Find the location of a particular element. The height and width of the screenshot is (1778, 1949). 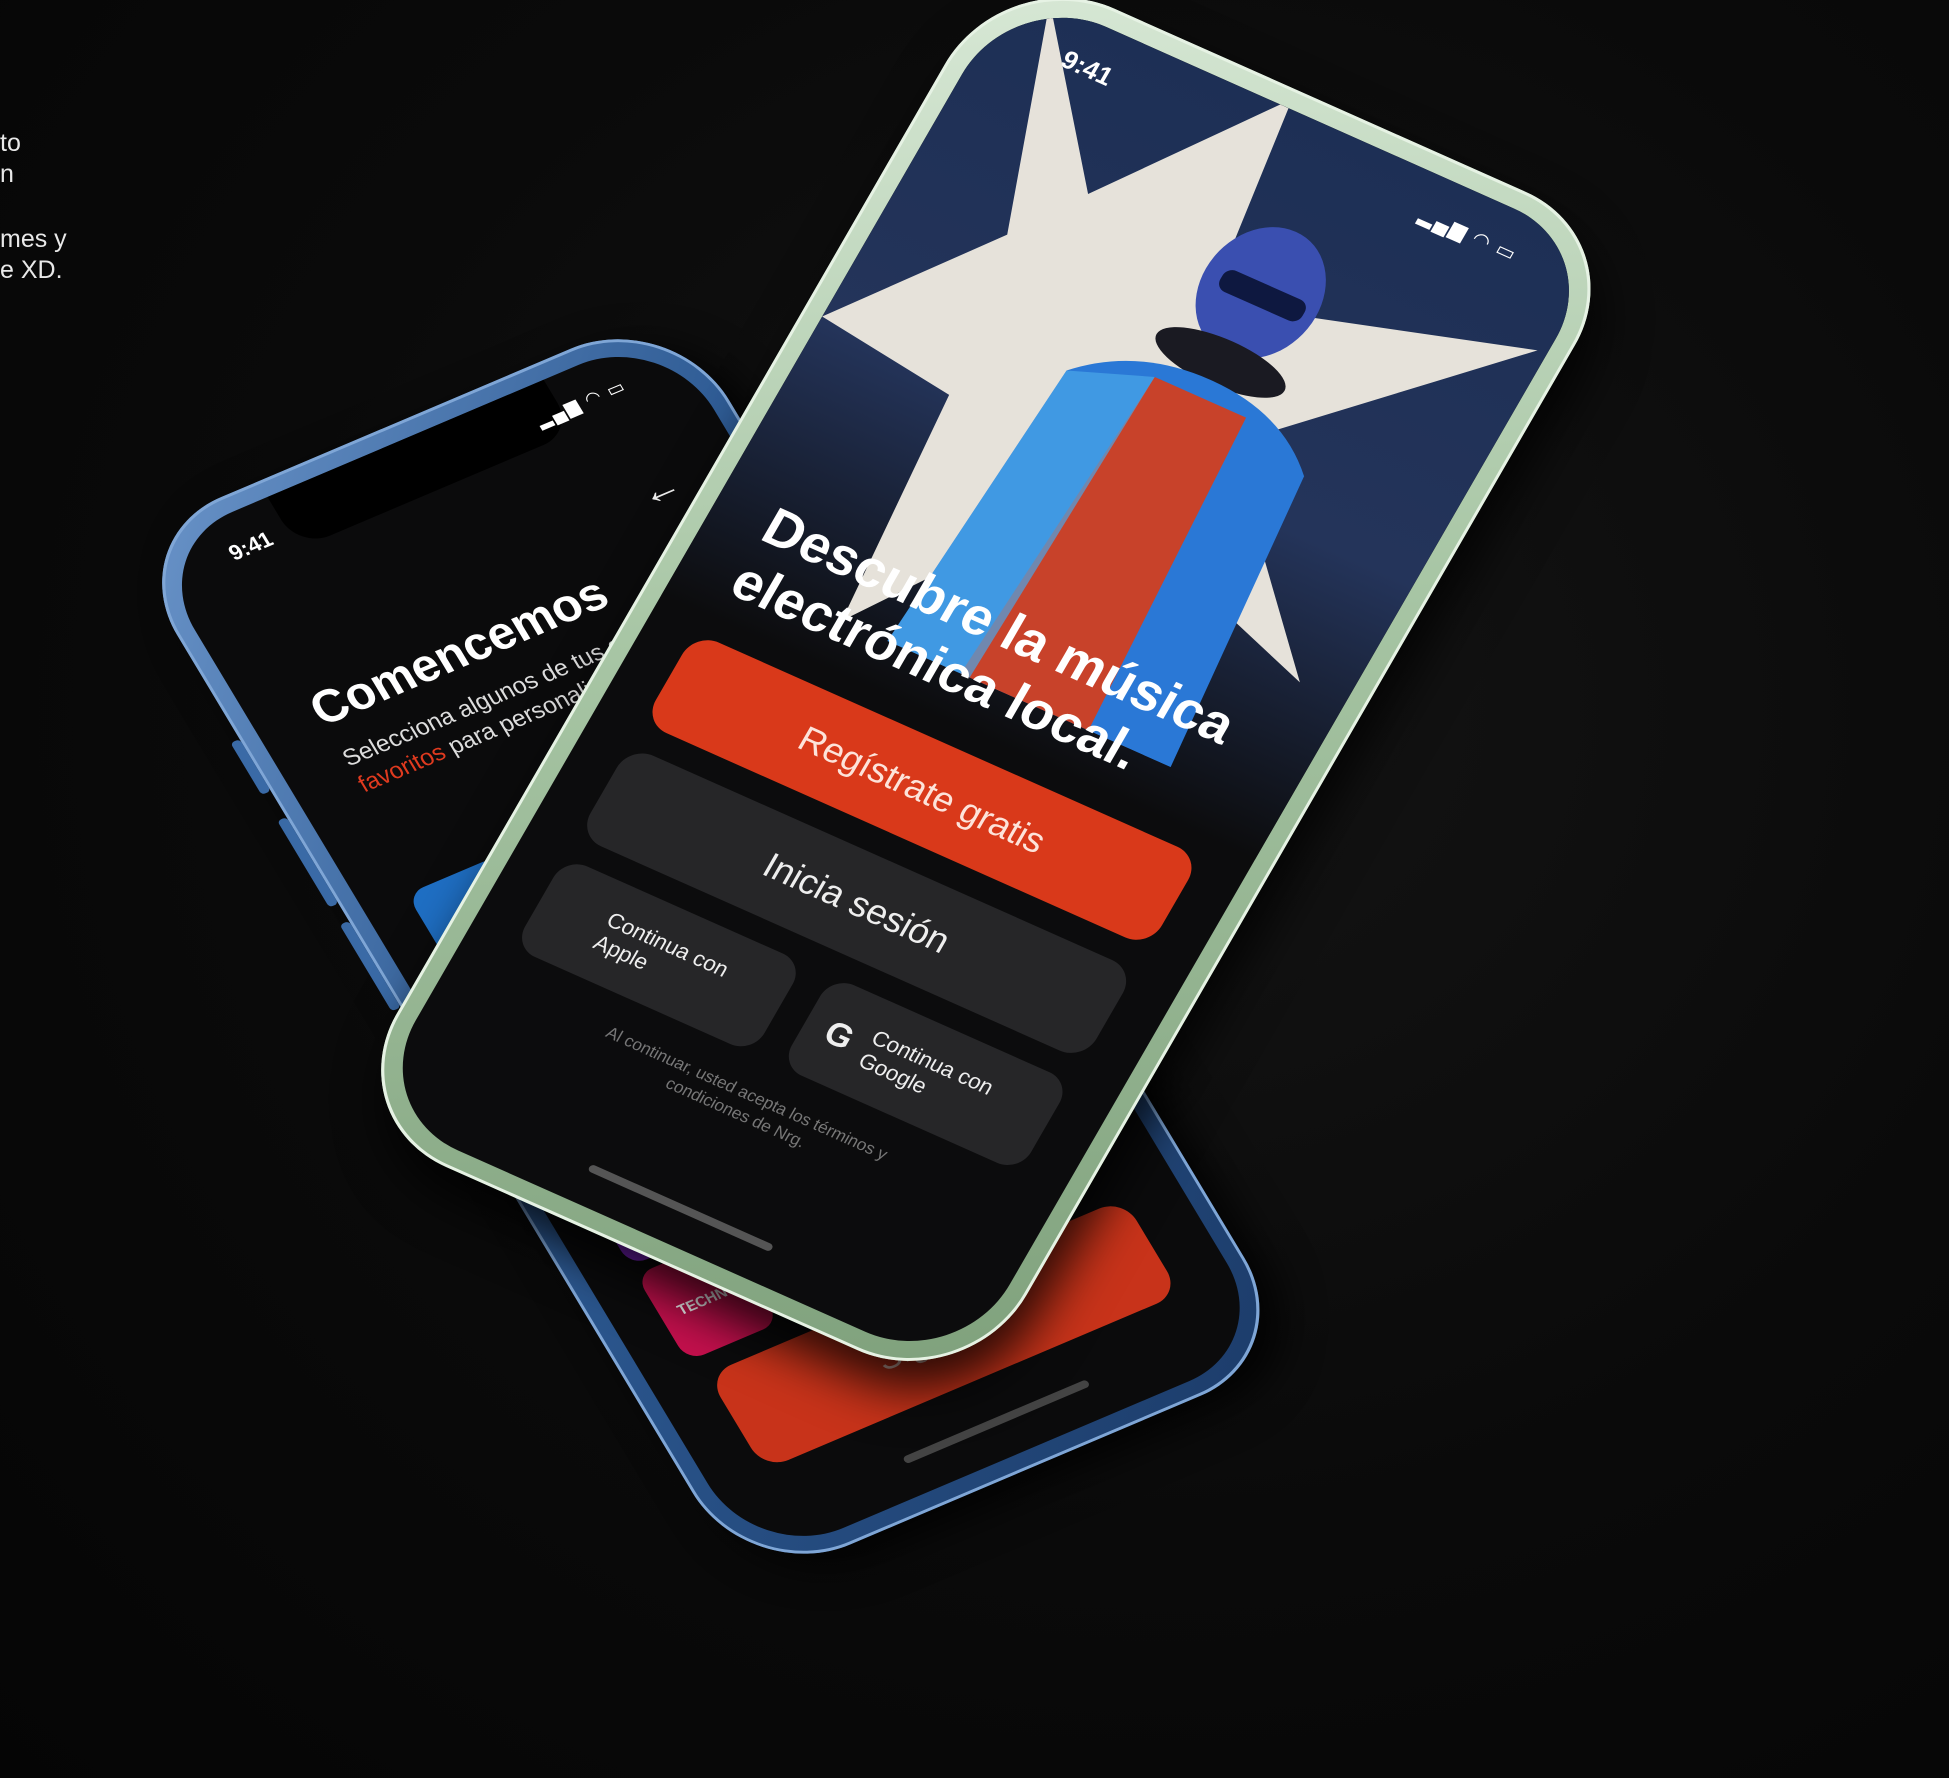

status-time: 9:41 is located at coordinates (250, 546).